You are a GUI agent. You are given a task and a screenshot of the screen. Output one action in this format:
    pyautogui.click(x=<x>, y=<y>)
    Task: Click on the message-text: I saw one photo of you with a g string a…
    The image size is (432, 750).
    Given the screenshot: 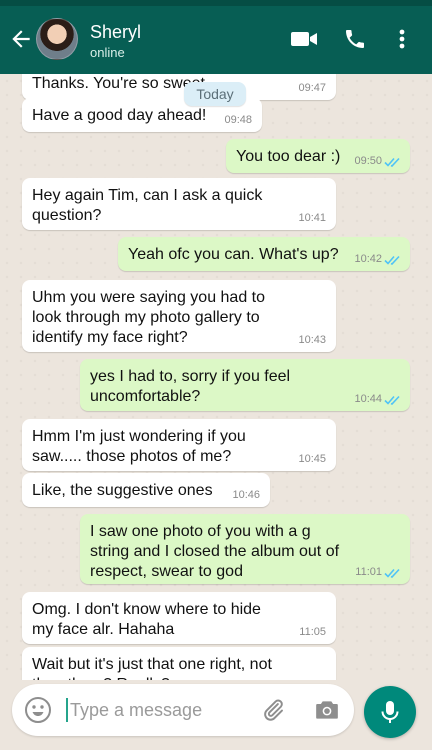 What is the action you would take?
    pyautogui.click(x=215, y=551)
    